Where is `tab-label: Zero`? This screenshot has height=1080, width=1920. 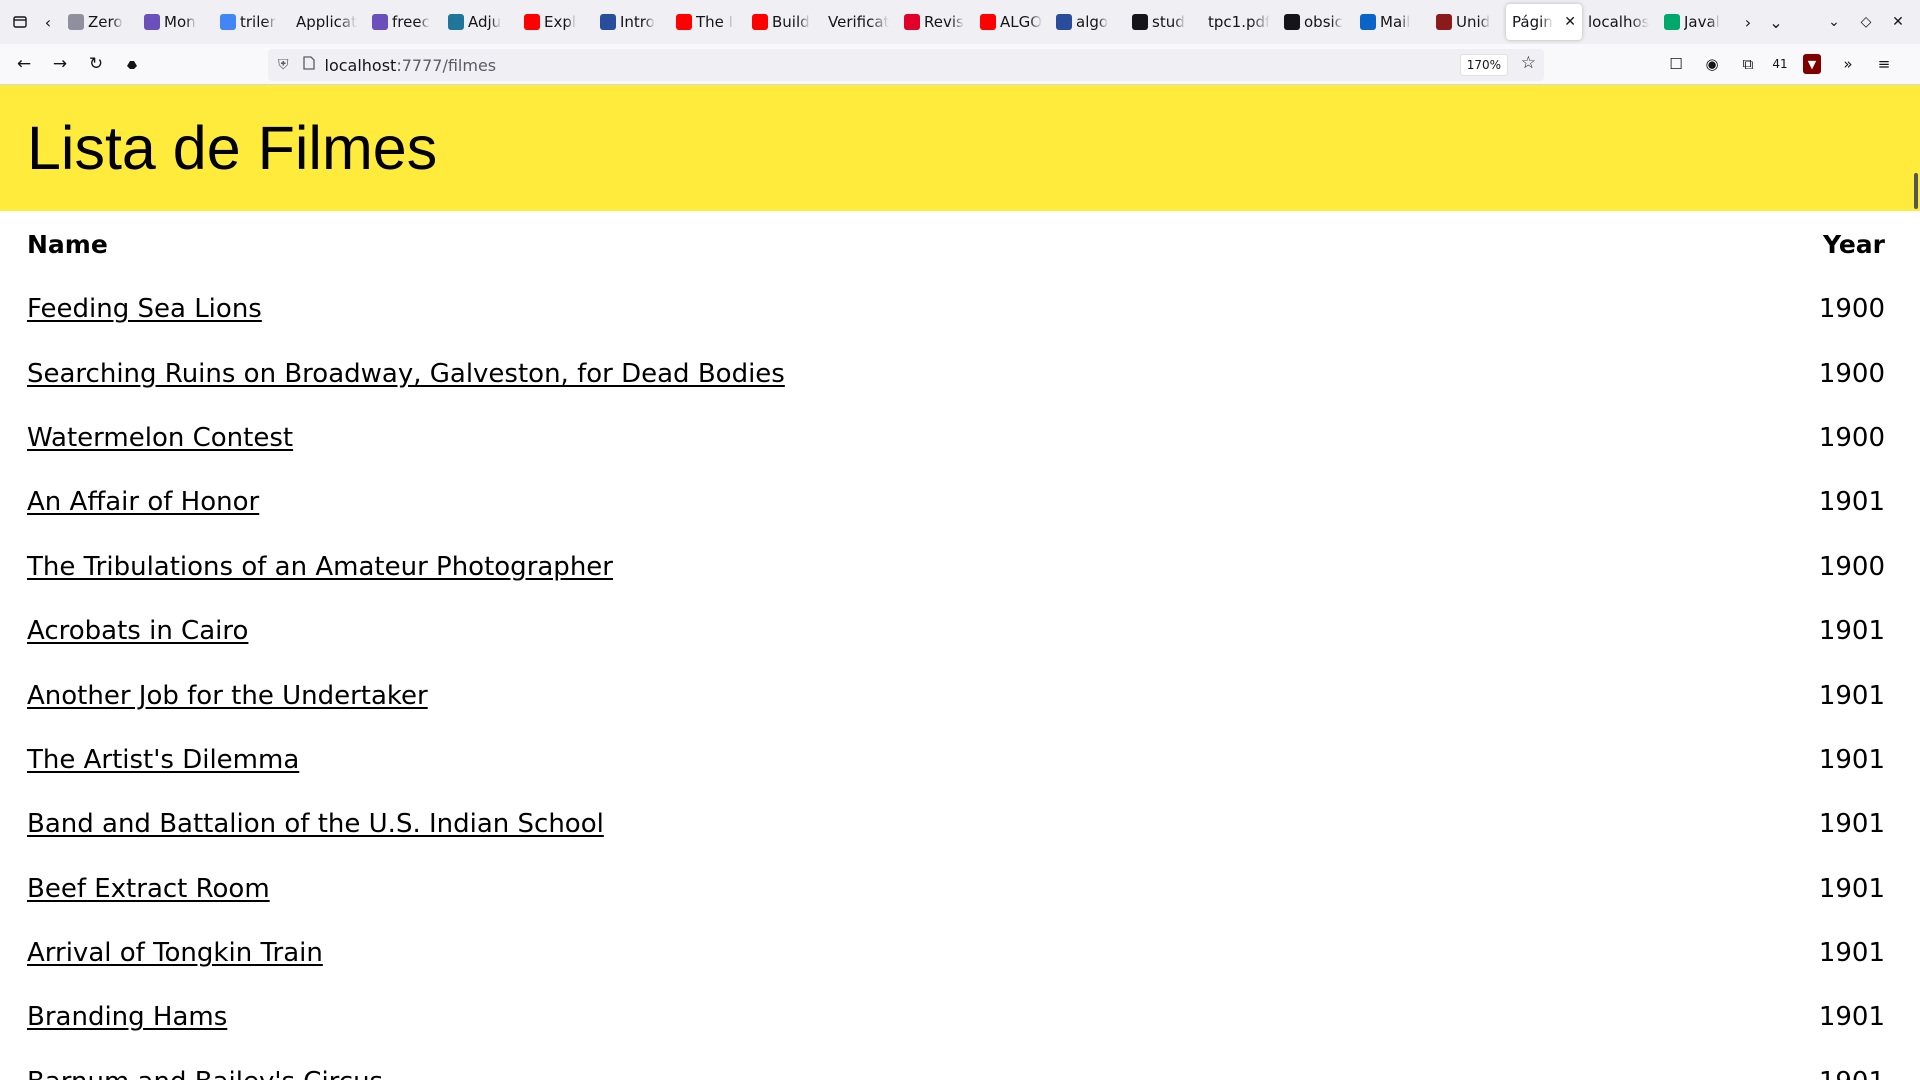 tab-label: Zero is located at coordinates (105, 22).